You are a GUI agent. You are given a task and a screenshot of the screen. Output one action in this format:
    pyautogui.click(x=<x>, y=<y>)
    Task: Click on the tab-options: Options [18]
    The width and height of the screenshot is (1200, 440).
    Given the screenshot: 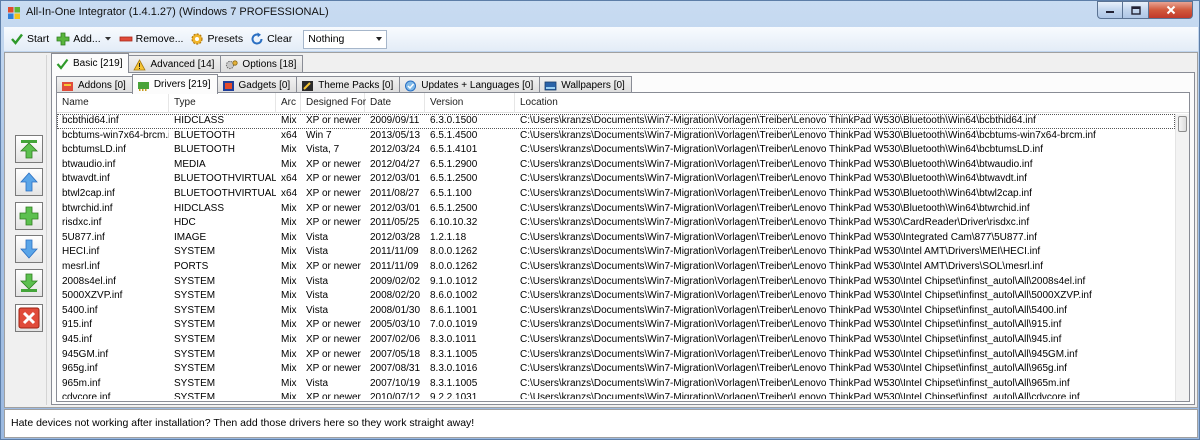 What is the action you would take?
    pyautogui.click(x=262, y=64)
    